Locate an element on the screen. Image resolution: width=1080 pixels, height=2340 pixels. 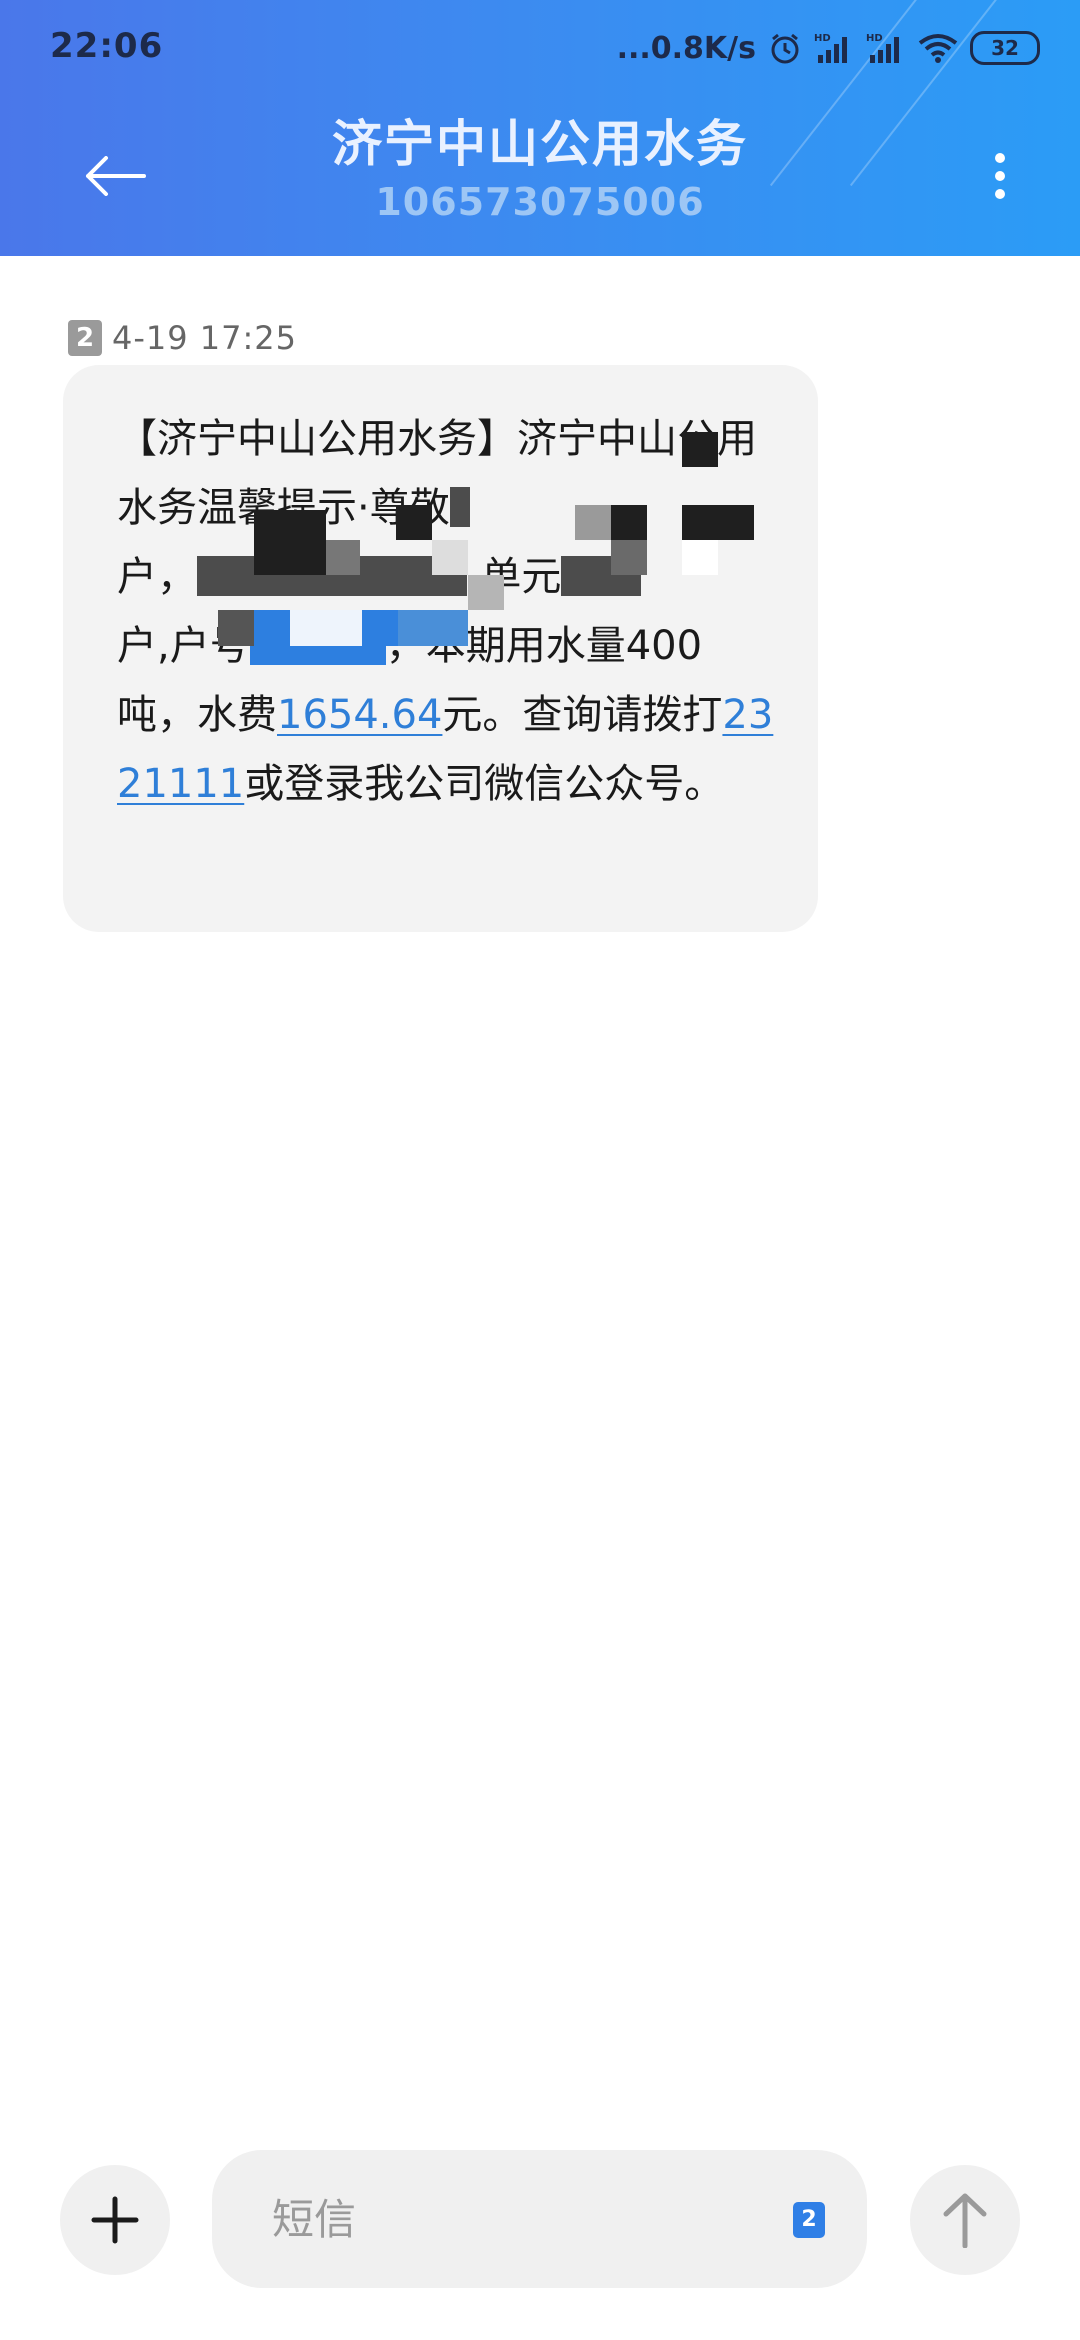
alarm-icon is located at coordinates (785, 48).